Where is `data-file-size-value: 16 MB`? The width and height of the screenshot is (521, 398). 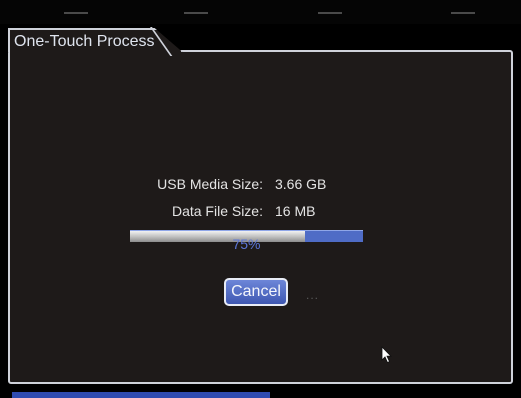 data-file-size-value: 16 MB is located at coordinates (295, 211).